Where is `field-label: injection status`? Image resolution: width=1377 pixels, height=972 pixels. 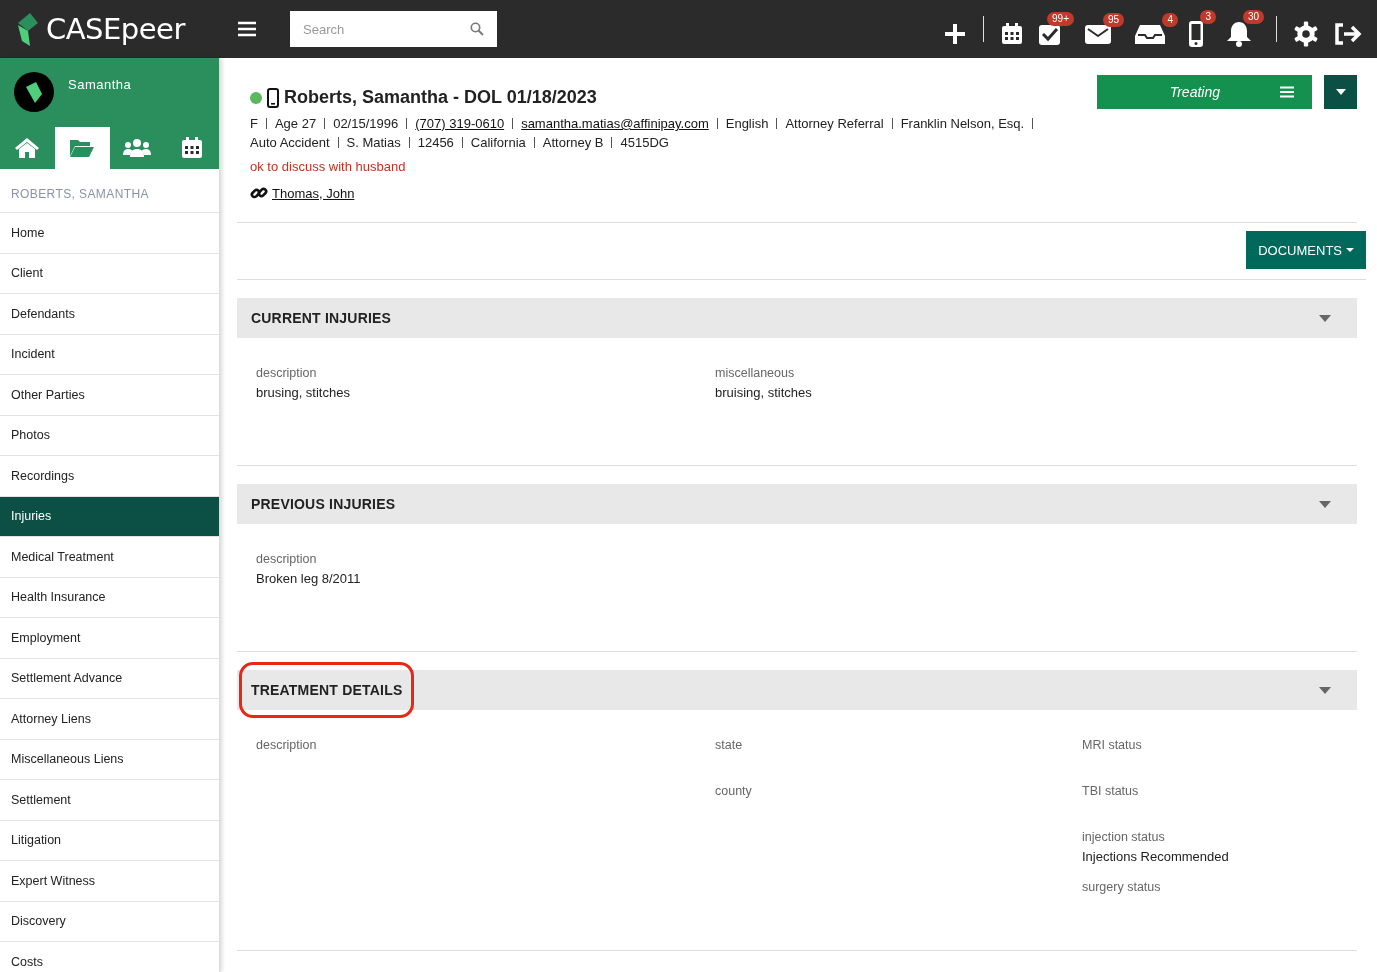 field-label: injection status is located at coordinates (1124, 837).